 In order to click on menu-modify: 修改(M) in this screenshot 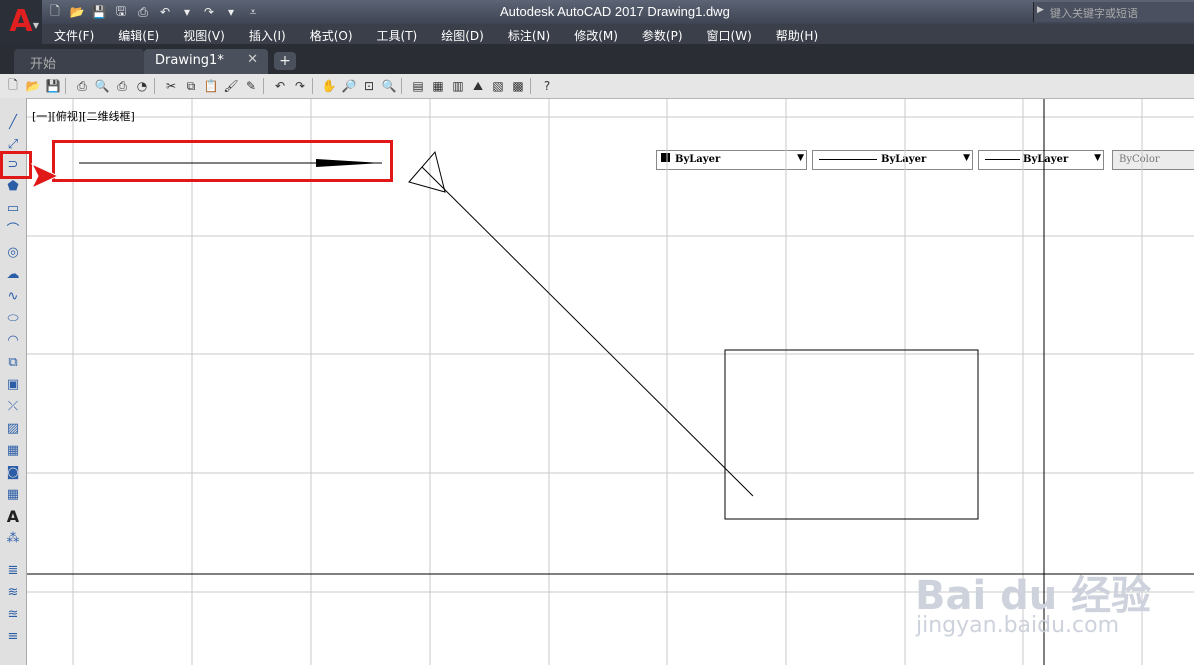, I will do `click(596, 34)`.